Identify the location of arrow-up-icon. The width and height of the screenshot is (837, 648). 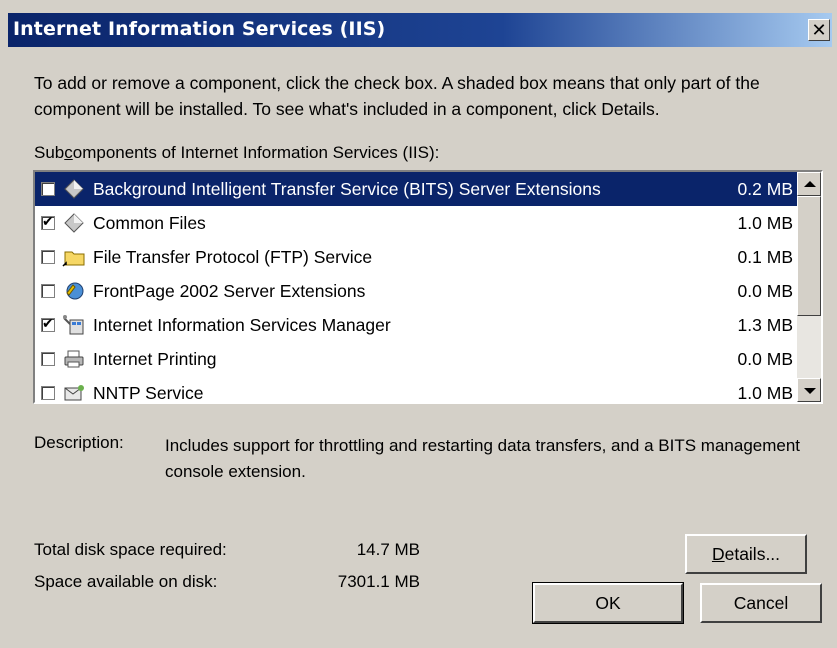
(810, 184).